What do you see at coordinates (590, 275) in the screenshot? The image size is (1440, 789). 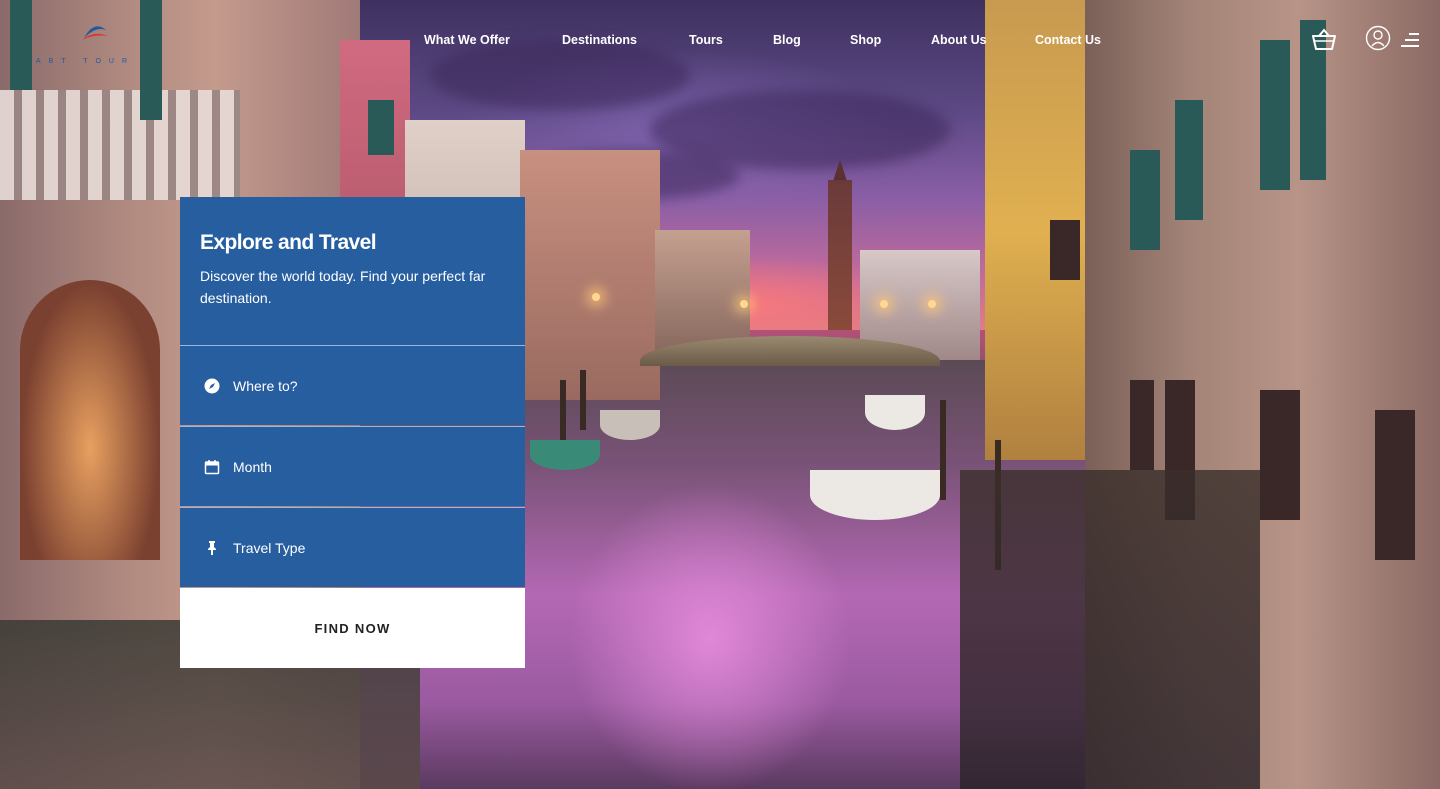 I see `brick-building` at bounding box center [590, 275].